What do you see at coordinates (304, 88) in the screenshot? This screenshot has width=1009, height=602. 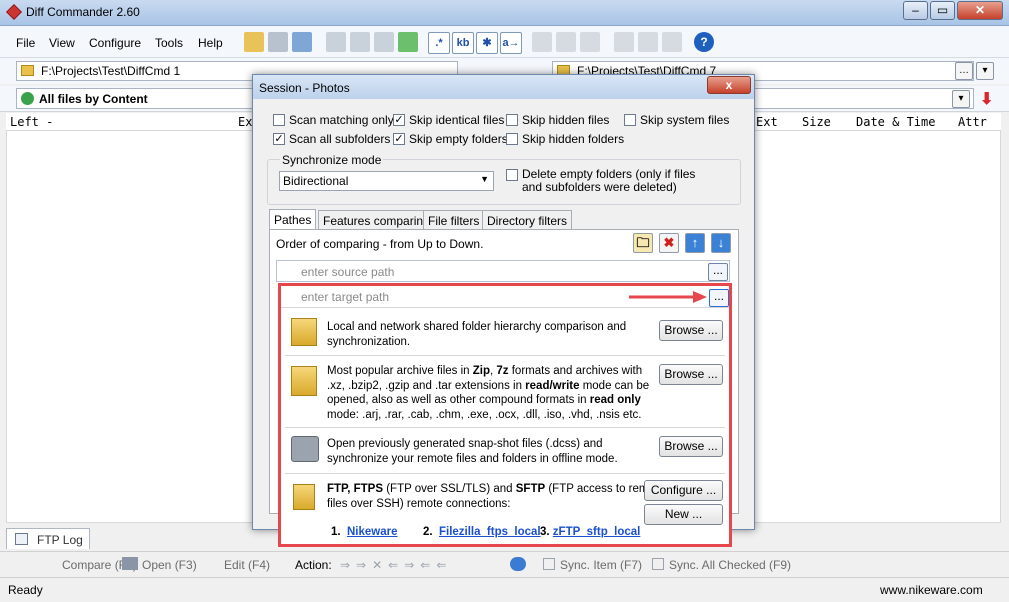 I see `dialog-title: Session - Photos` at bounding box center [304, 88].